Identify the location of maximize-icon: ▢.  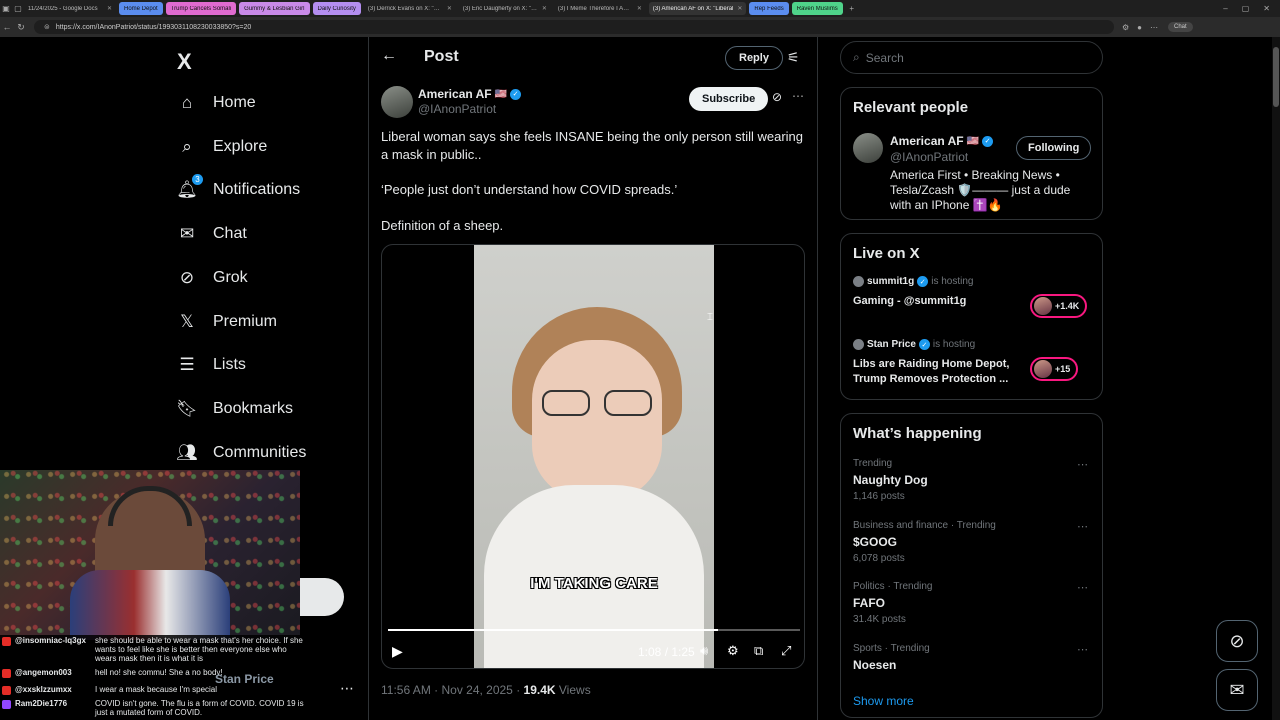
(1246, 8).